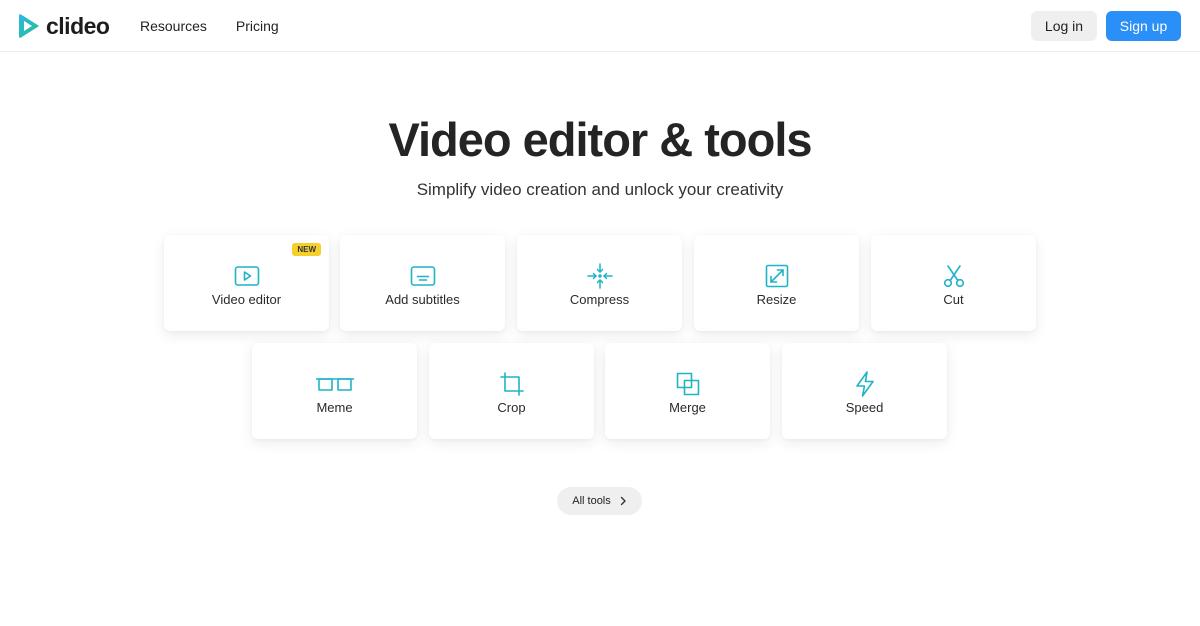 The width and height of the screenshot is (1200, 626). I want to click on nav-resources: Resources, so click(173, 26).